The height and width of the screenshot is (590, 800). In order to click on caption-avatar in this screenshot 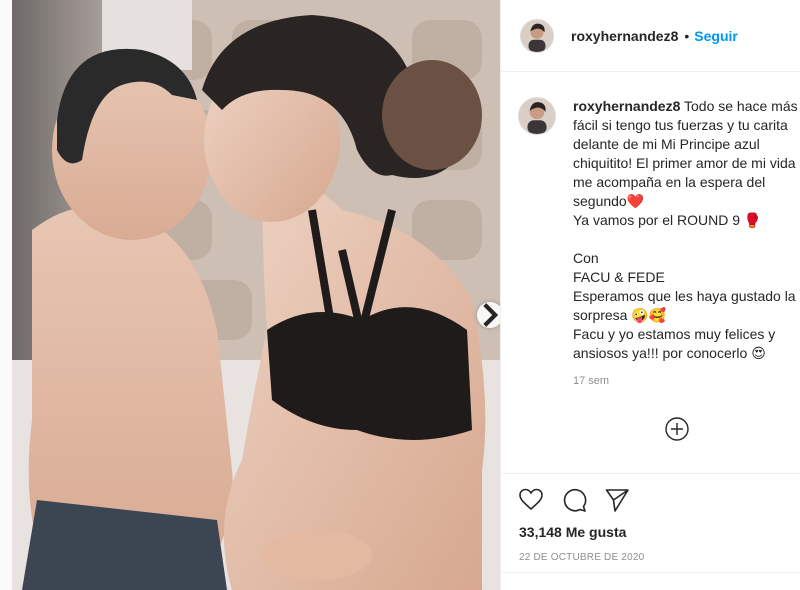, I will do `click(537, 116)`.